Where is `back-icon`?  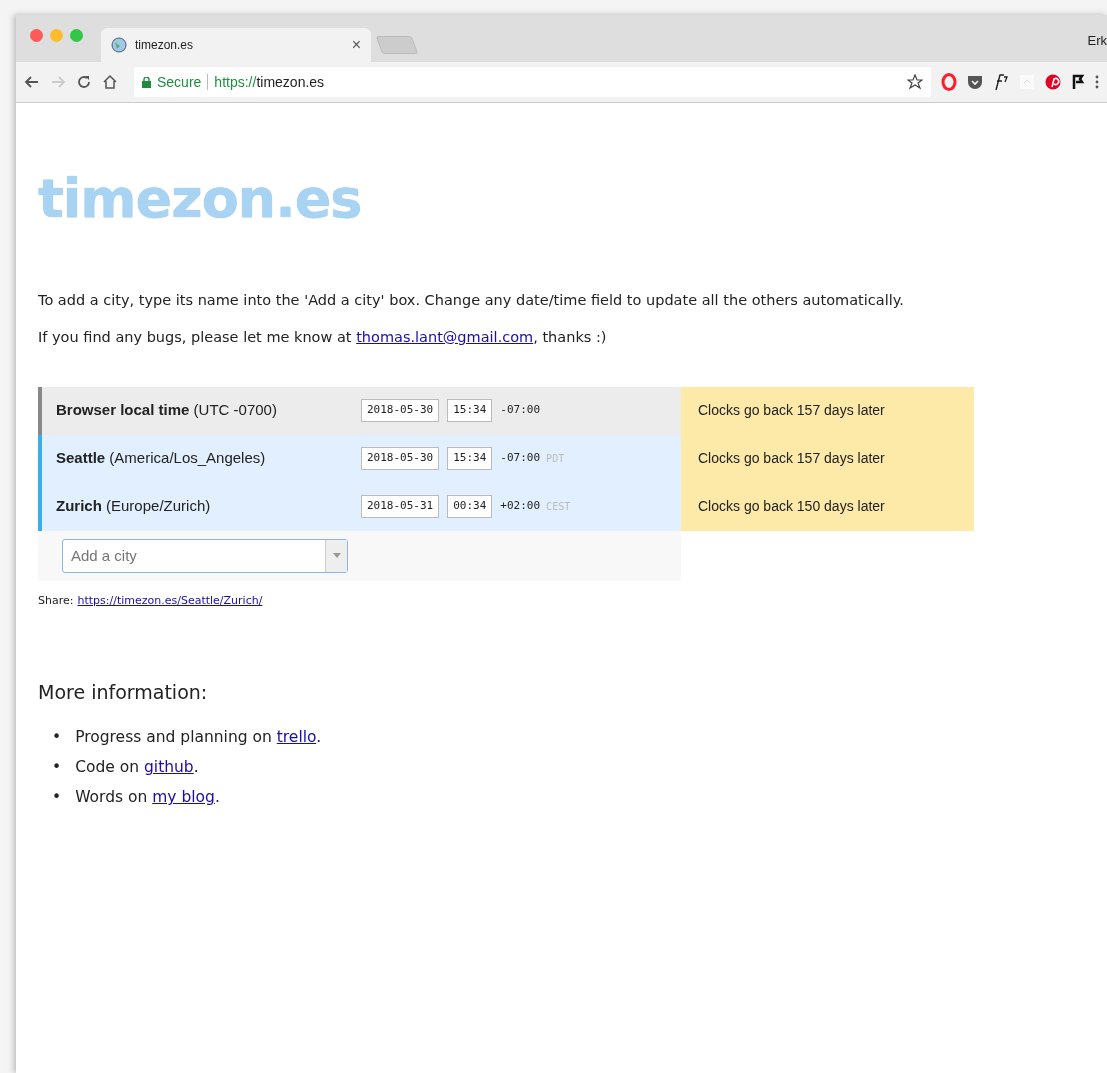 back-icon is located at coordinates (32, 82).